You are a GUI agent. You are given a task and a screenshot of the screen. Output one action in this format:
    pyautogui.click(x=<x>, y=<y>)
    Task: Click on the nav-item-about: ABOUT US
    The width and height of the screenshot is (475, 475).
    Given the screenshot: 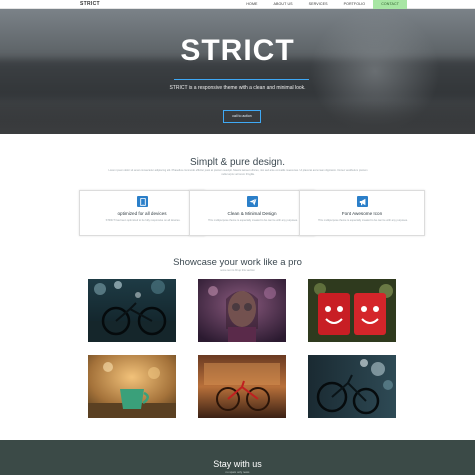 What is the action you would take?
    pyautogui.click(x=283, y=4)
    